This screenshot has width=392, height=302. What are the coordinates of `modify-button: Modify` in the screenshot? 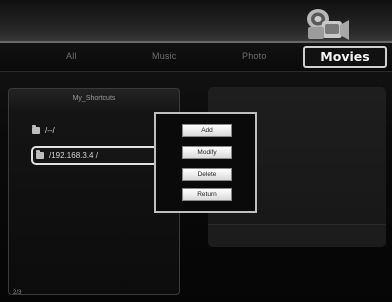 It's located at (207, 152).